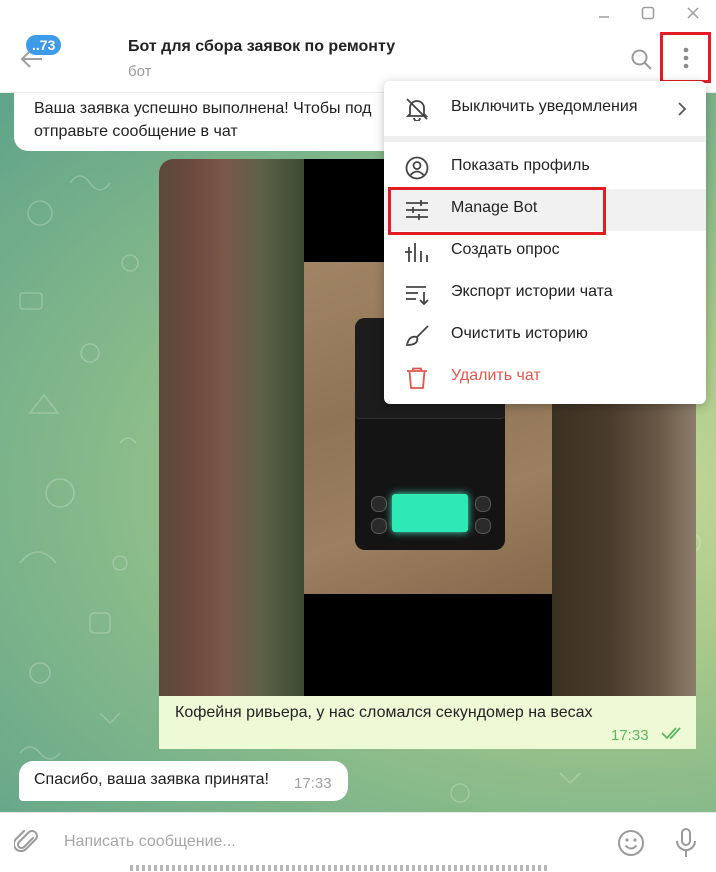 This screenshot has width=716, height=872. What do you see at coordinates (686, 843) in the screenshot?
I see `microphone-icon` at bounding box center [686, 843].